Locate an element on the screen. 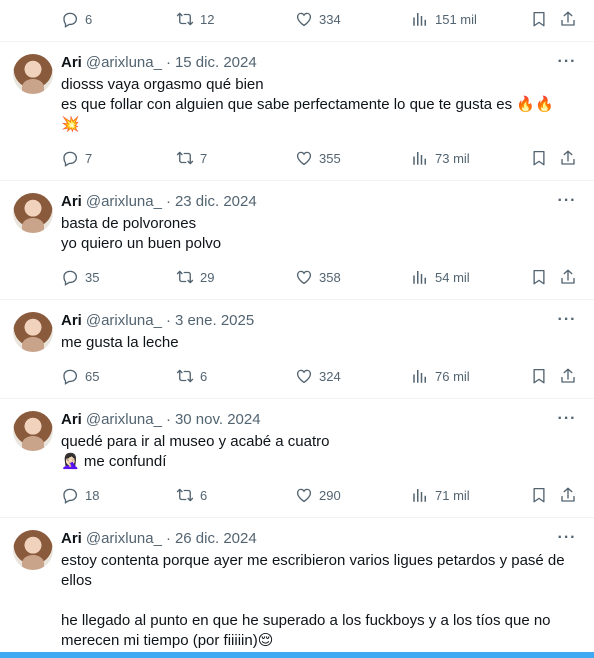  like-button: 358 is located at coordinates (318, 277).